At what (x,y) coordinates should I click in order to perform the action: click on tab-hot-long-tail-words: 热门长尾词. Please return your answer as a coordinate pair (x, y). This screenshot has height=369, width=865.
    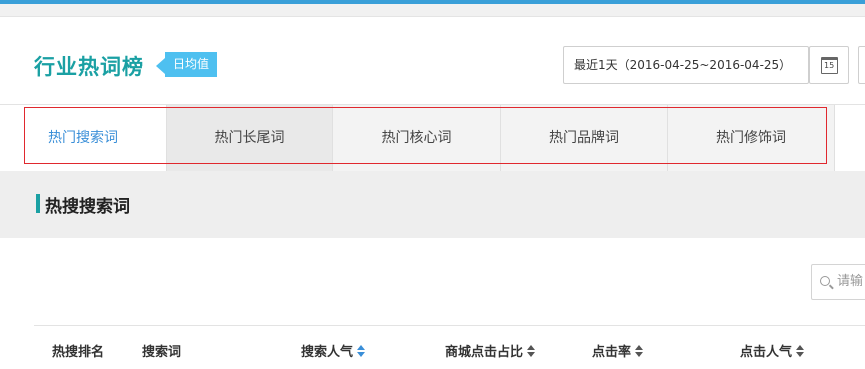
    Looking at the image, I should click on (250, 138).